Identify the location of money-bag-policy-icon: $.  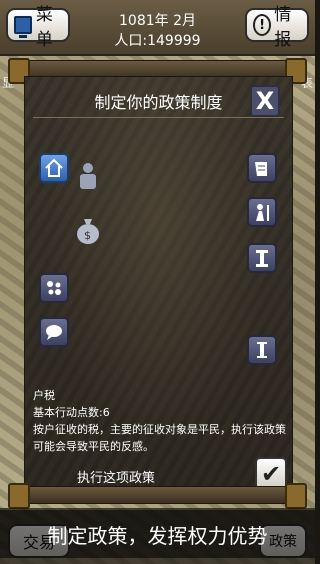
(88, 230).